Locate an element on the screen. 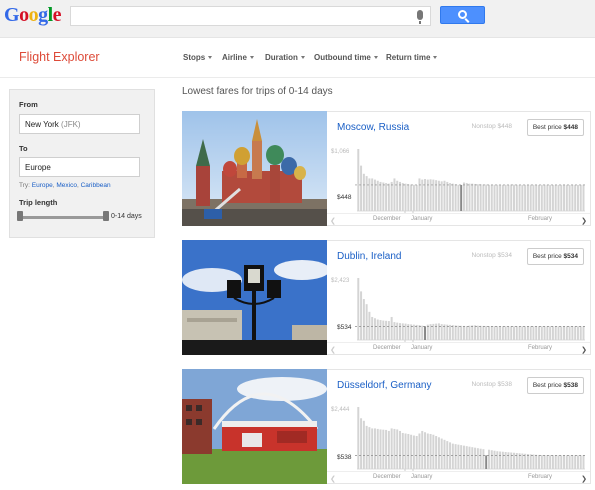 This screenshot has width=595, height=490. try-link-europe: Europe is located at coordinates (42, 185).